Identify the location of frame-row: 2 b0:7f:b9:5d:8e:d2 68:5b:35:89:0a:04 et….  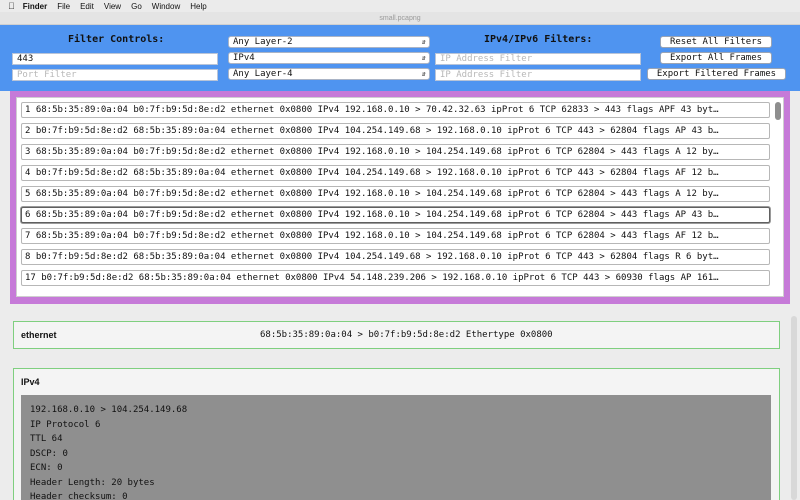
(395, 131).